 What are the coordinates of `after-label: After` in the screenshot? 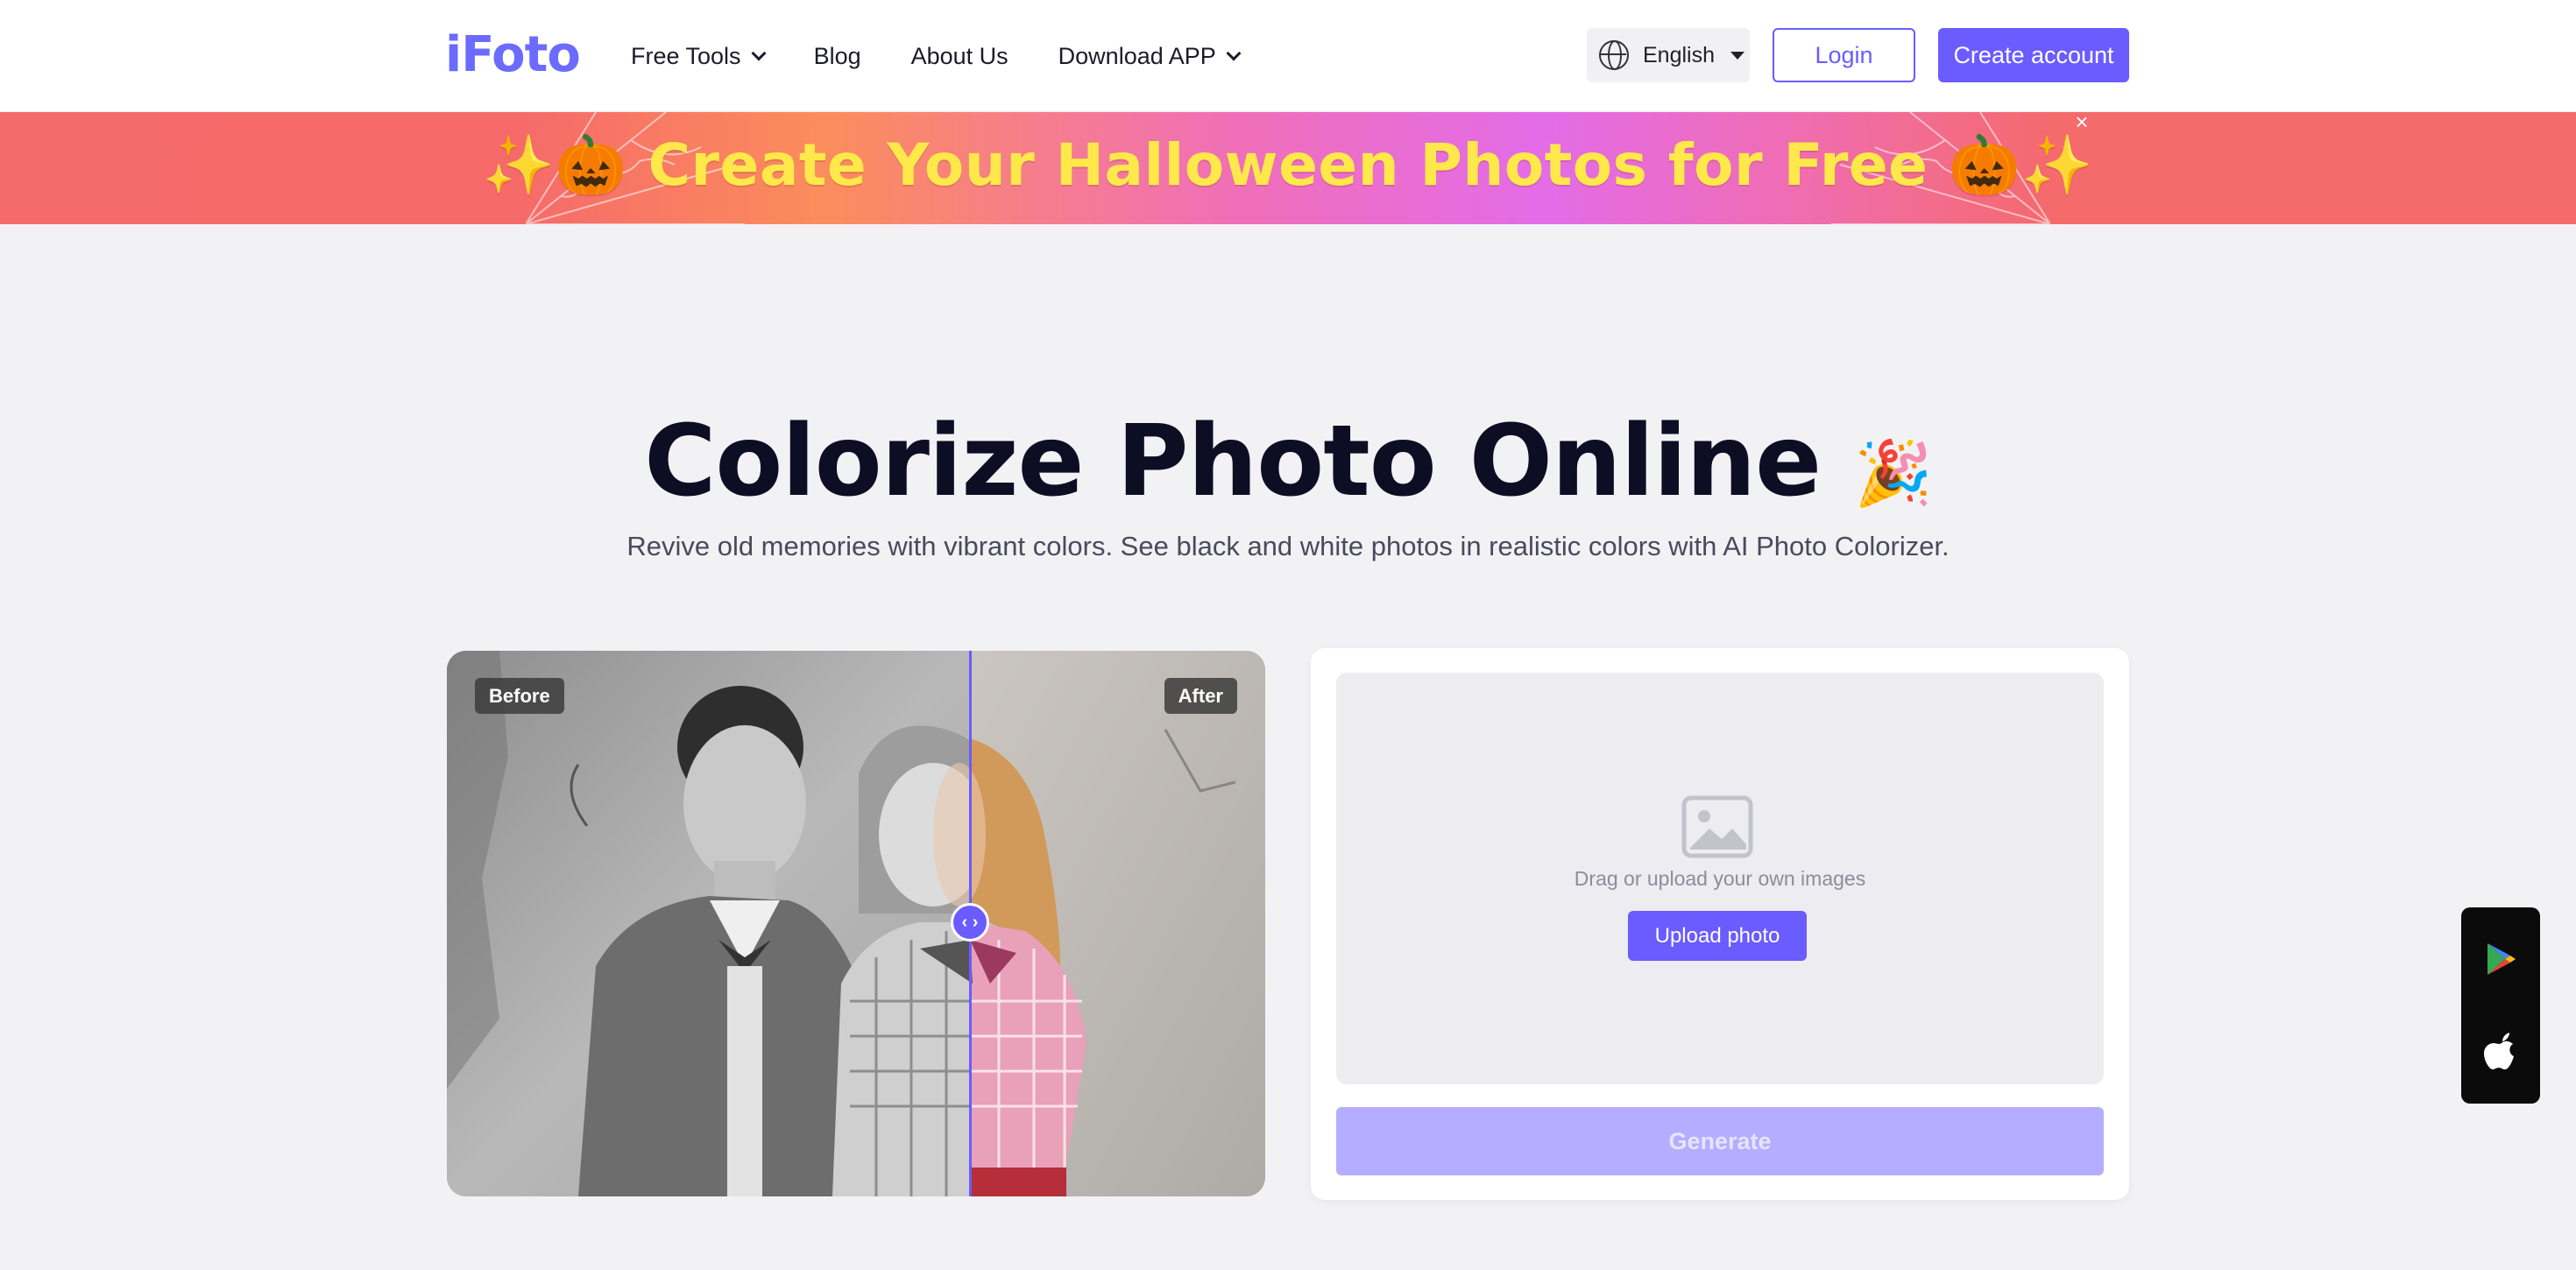 It's located at (1200, 696).